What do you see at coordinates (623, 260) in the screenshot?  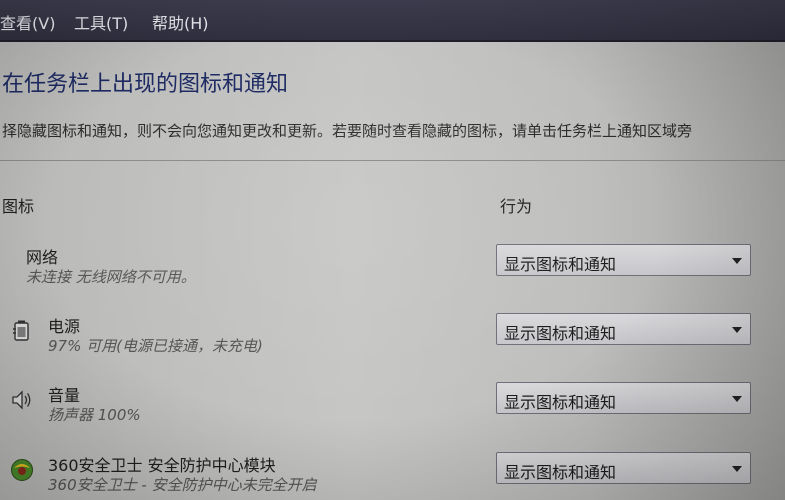 I see `behavior-dropdown-network: 显示图标和通知` at bounding box center [623, 260].